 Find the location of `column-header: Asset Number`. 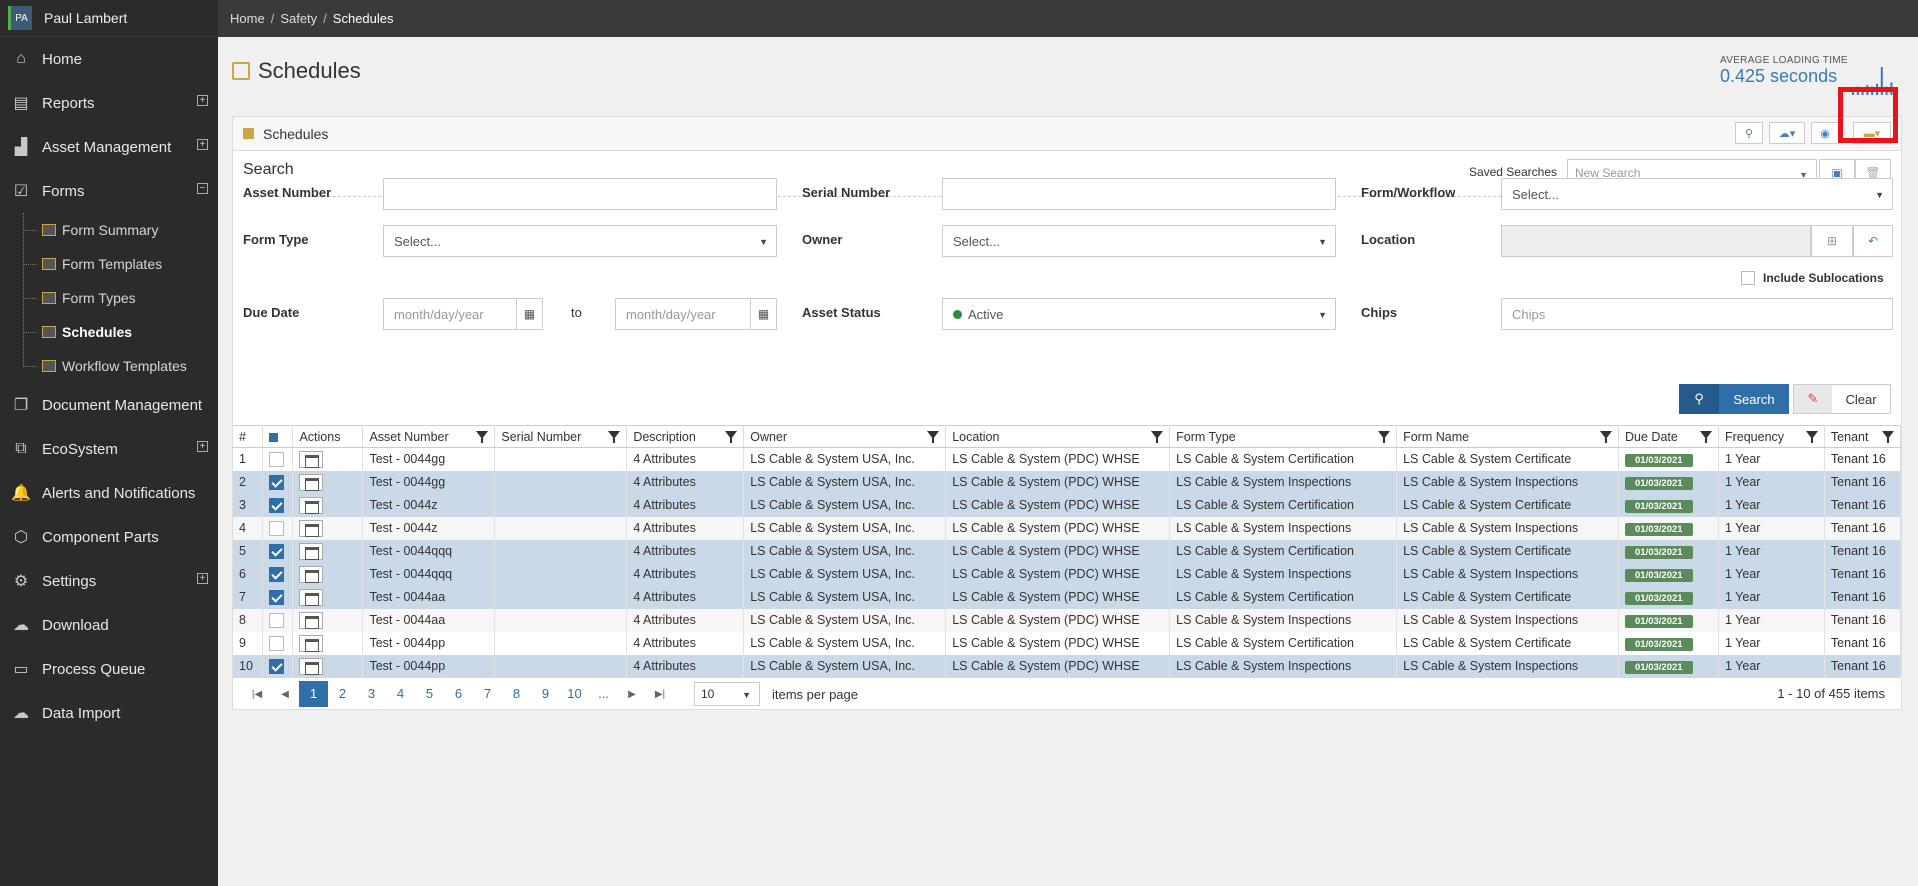

column-header: Asset Number is located at coordinates (429, 436).